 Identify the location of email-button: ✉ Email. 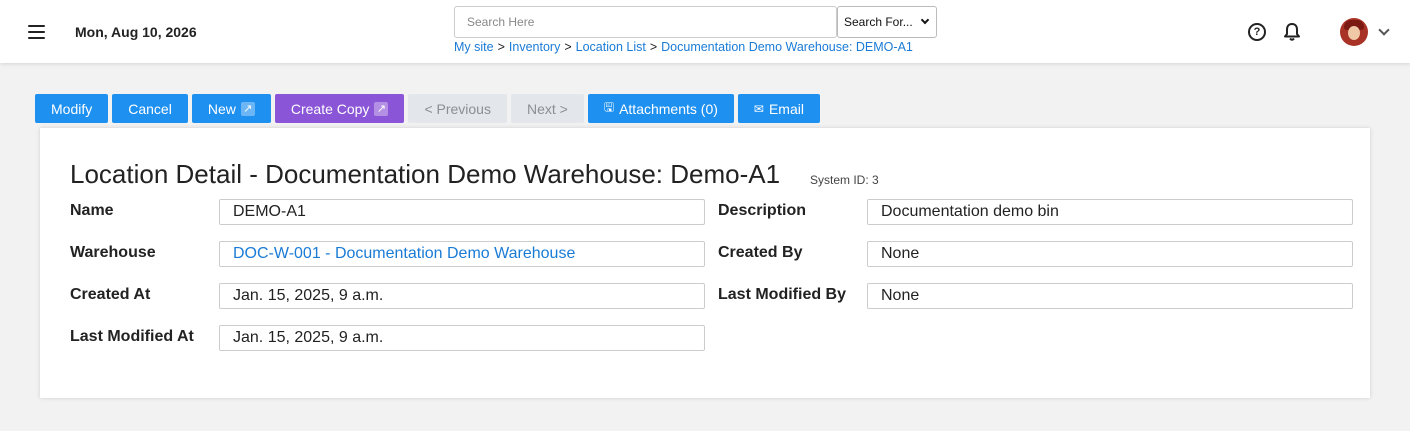
(778, 108).